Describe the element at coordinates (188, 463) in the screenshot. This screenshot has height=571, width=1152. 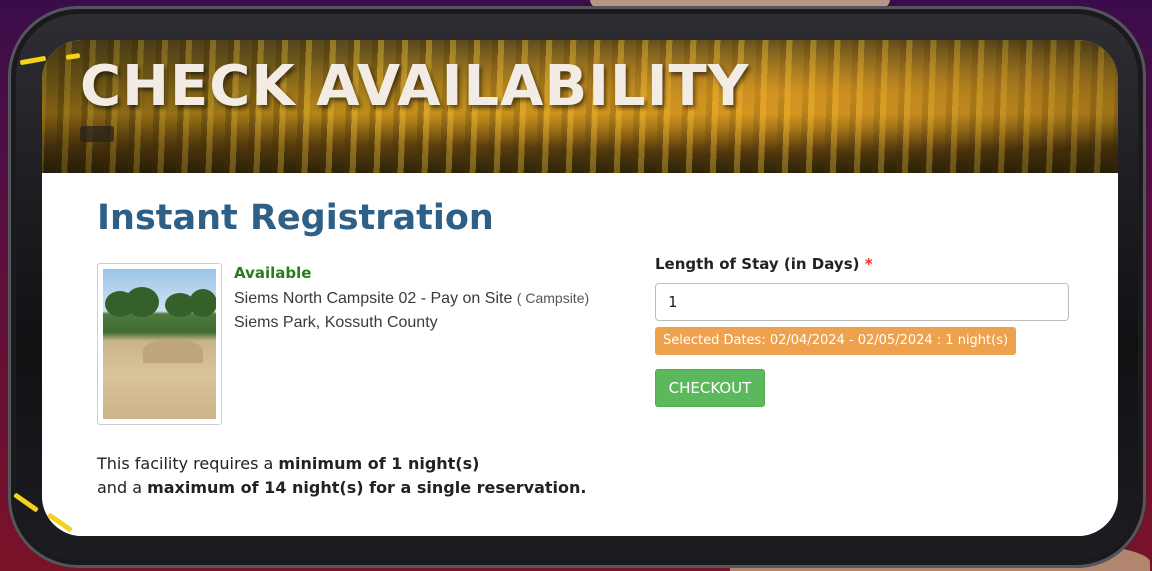
I see `policy-min-prefix: This facility requires a` at that location.